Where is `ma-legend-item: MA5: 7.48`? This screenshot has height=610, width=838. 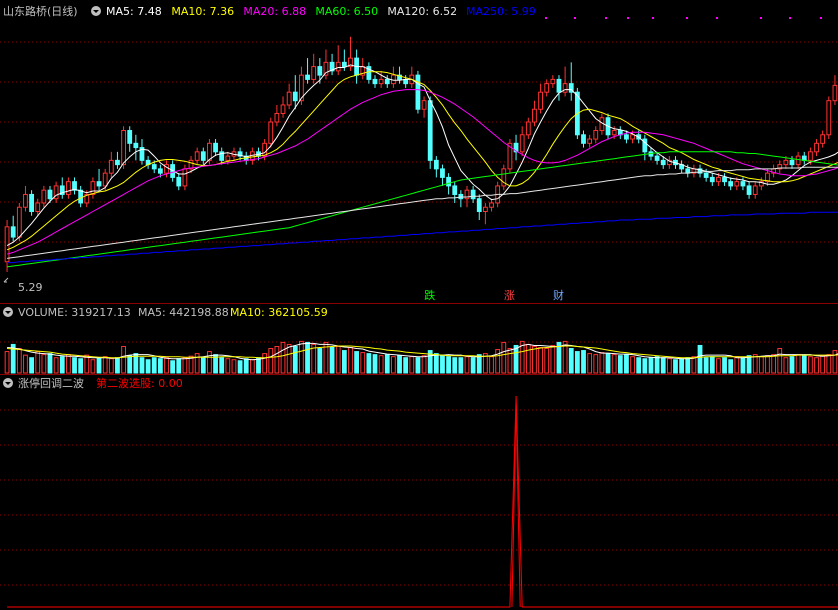
ma-legend-item: MA5: 7.48 is located at coordinates (134, 11).